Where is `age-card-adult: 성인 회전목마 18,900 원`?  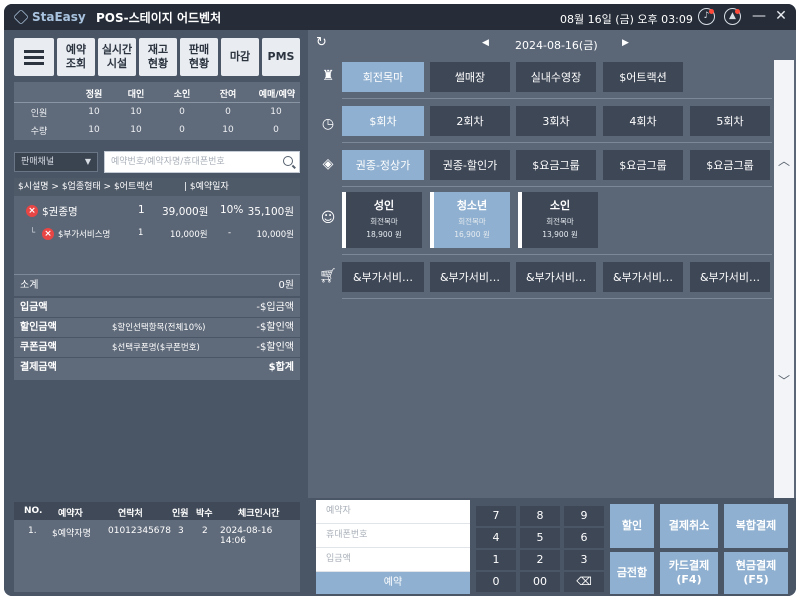
age-card-adult: 성인 회전목마 18,900 원 is located at coordinates (382, 220).